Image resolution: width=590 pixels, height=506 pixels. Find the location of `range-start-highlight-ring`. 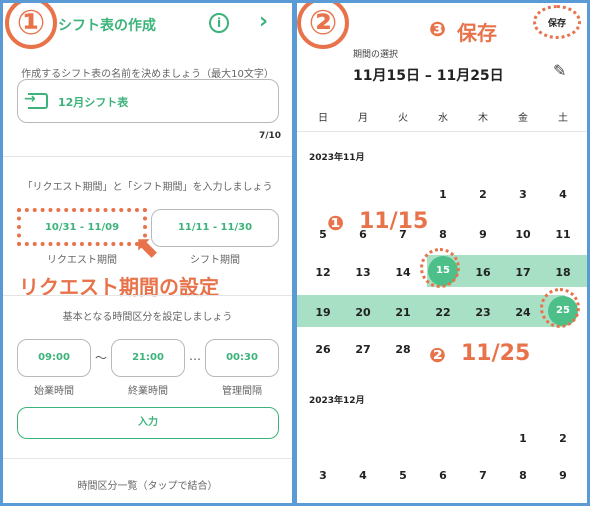

range-start-highlight-ring is located at coordinates (440, 268).